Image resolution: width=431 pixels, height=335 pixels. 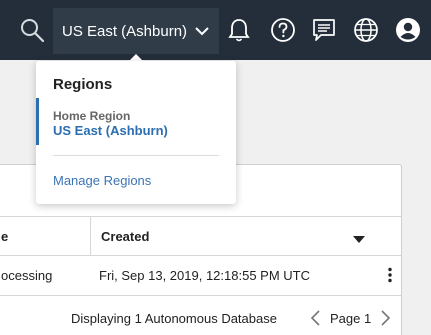 I want to click on search-icon, so click(x=32, y=30).